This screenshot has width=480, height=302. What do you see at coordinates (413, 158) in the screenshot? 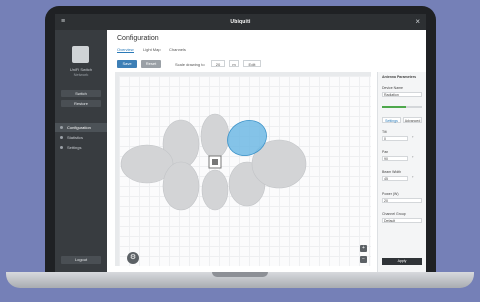
I see `pan-unit: °` at bounding box center [413, 158].